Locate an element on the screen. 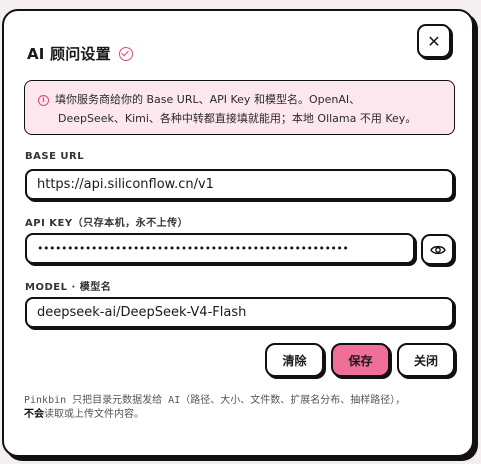  model-label: MODEL · 模型名 is located at coordinates (68, 287).